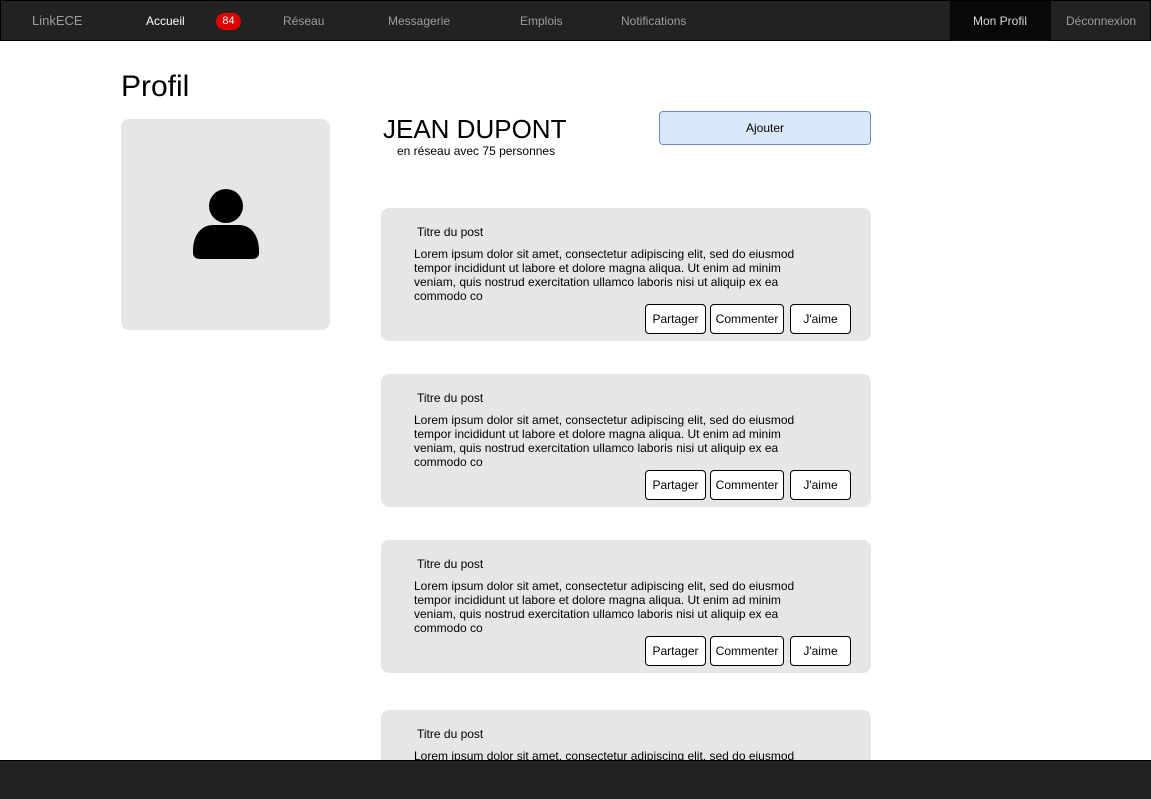  What do you see at coordinates (475, 129) in the screenshot?
I see `profile-name: JEAN DUPONT` at bounding box center [475, 129].